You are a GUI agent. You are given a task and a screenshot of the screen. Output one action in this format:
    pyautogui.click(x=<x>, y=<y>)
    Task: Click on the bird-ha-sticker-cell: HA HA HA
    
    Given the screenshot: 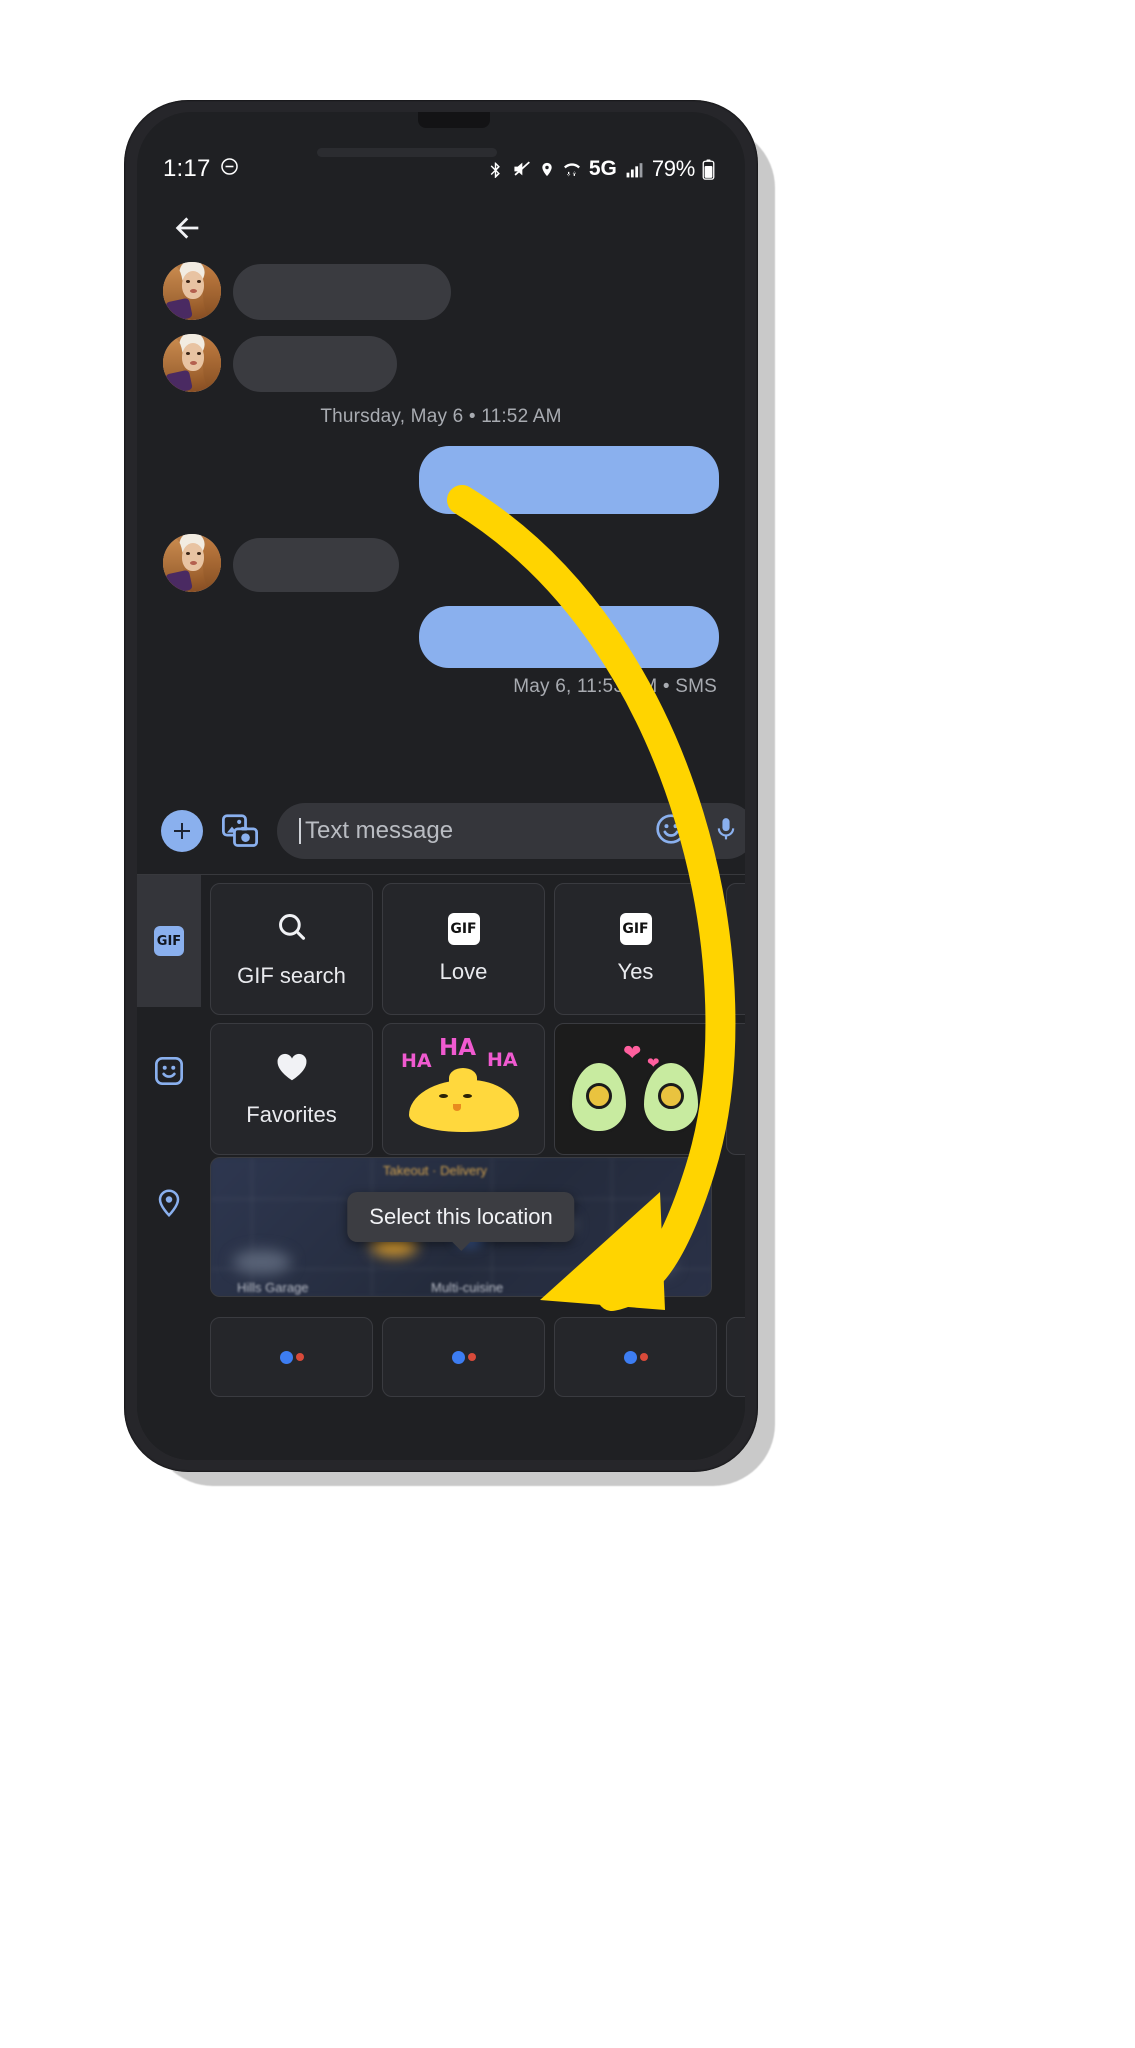 What is the action you would take?
    pyautogui.click(x=463, y=1089)
    